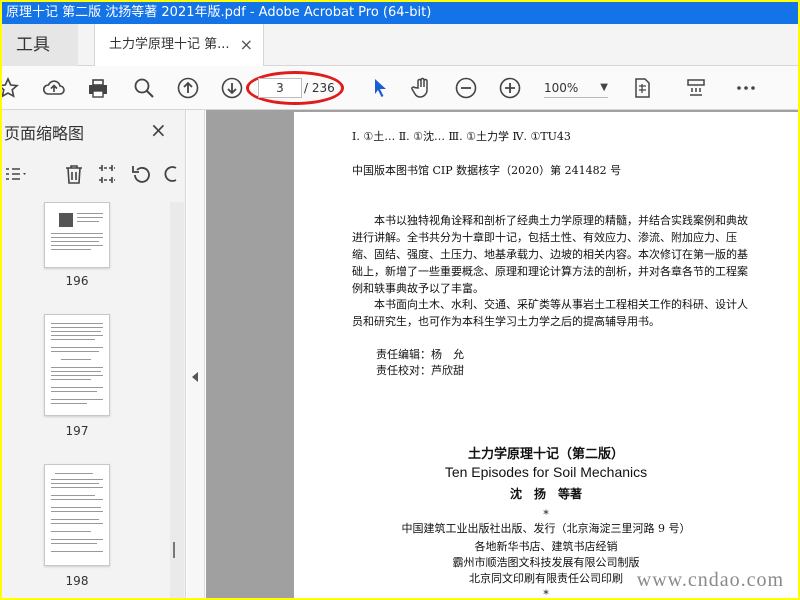 The height and width of the screenshot is (600, 800). I want to click on distributor-line: 各地新华书店、建筑书店经销, so click(546, 546).